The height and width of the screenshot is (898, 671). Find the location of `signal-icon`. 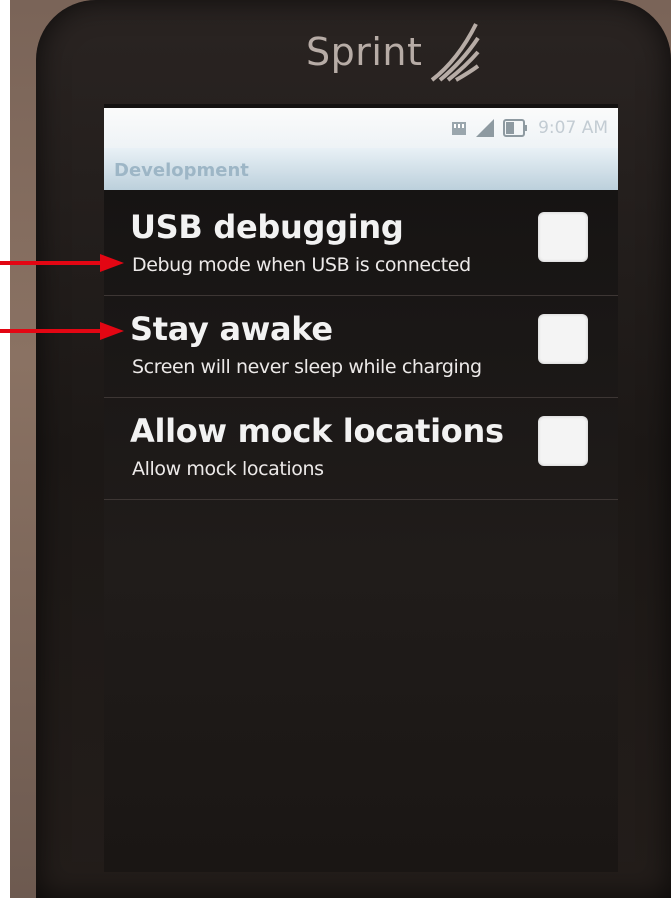

signal-icon is located at coordinates (485, 128).